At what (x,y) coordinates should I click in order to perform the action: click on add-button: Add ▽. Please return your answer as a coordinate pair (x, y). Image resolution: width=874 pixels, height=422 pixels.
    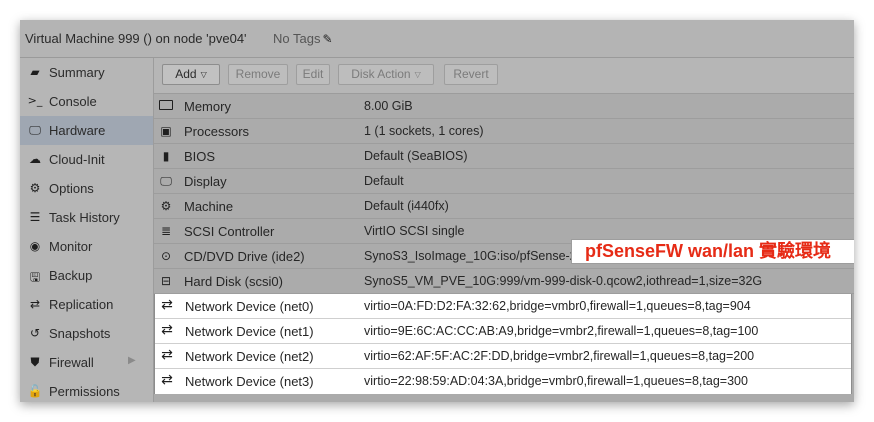
    Looking at the image, I should click on (191, 74).